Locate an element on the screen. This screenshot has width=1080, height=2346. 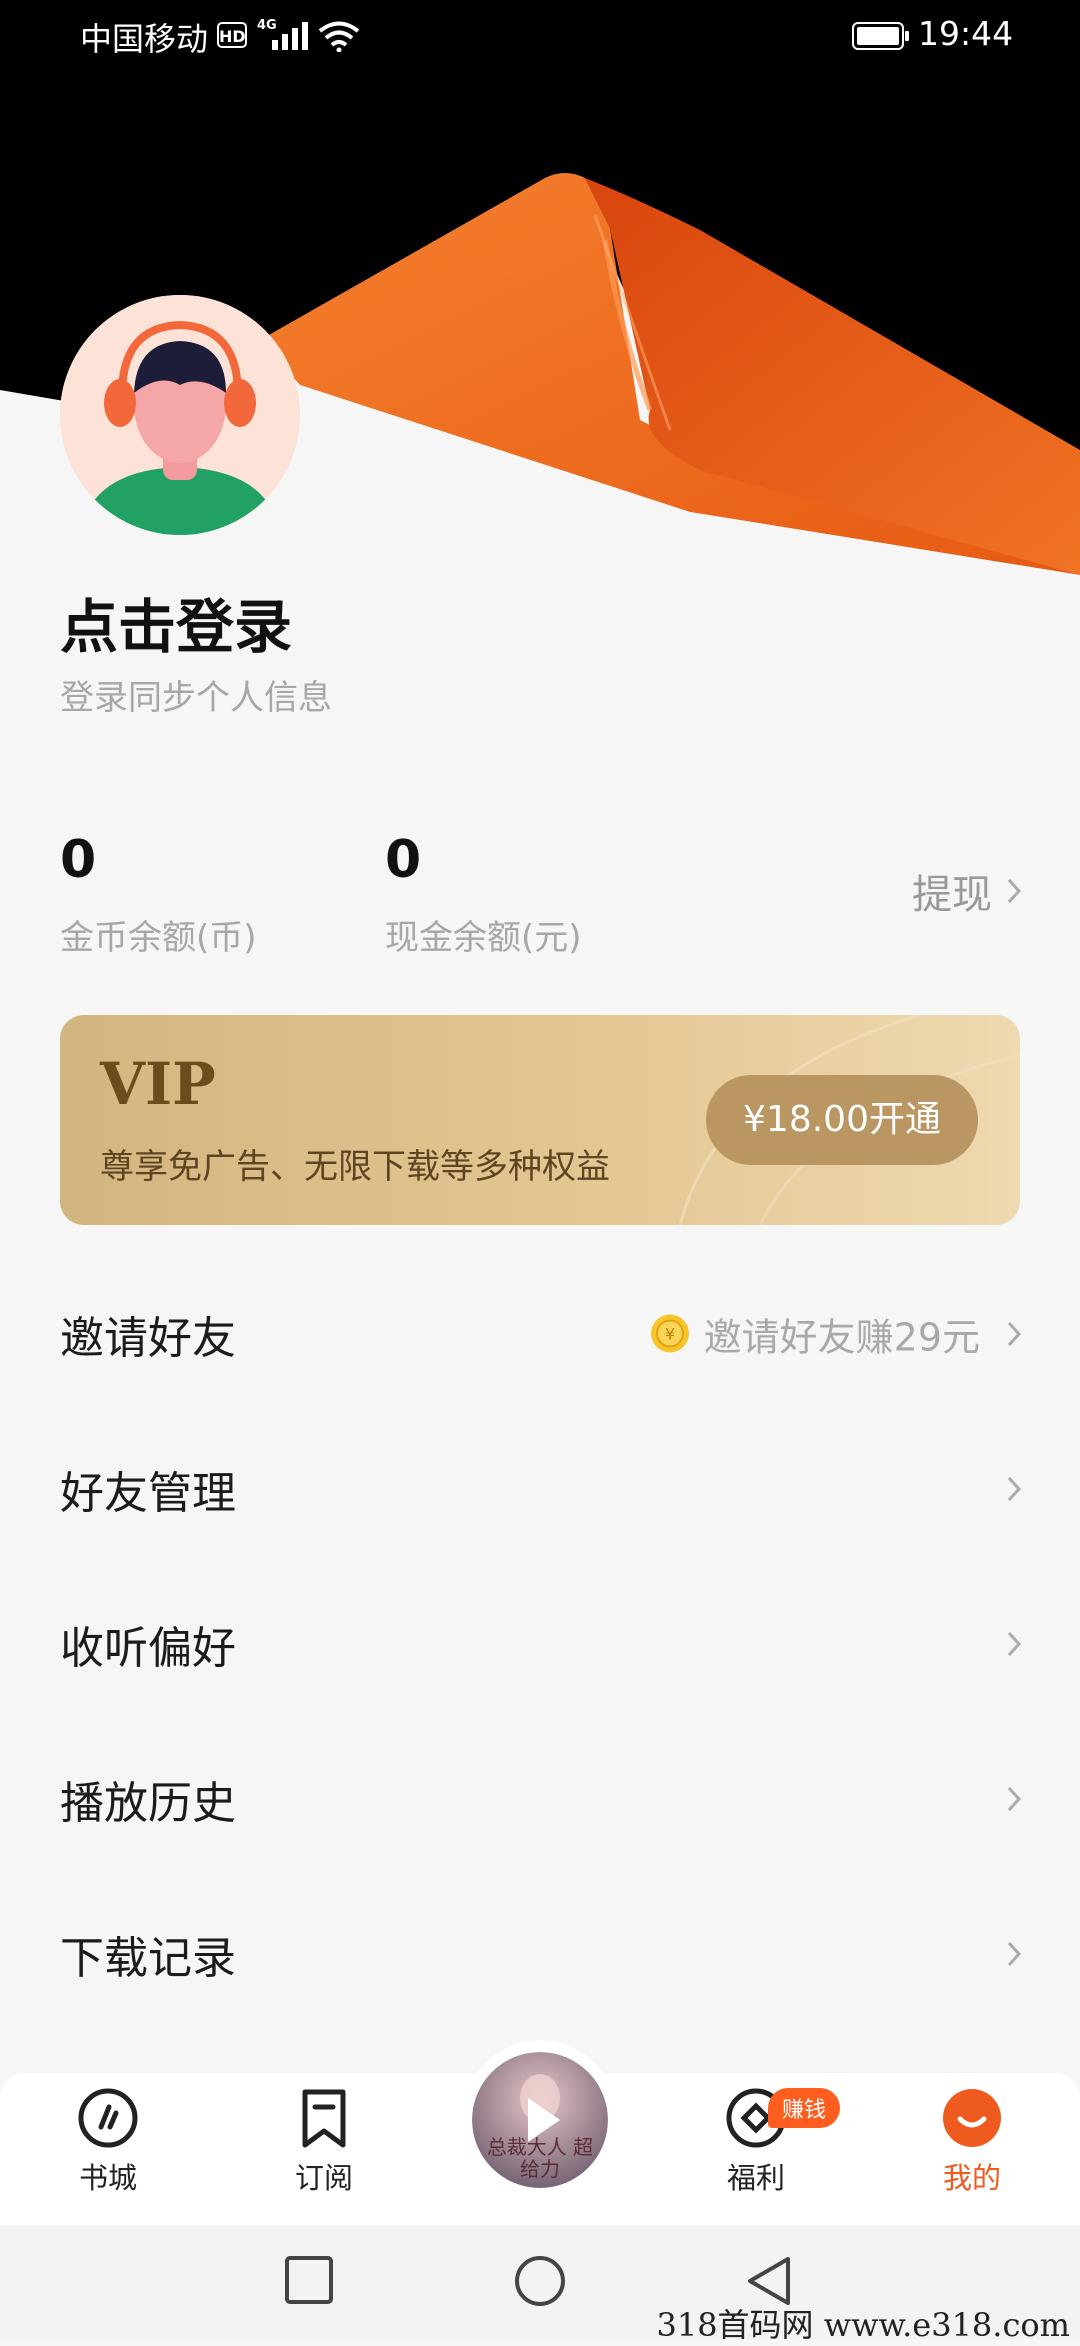
bookmark-icon is located at coordinates (324, 2118).